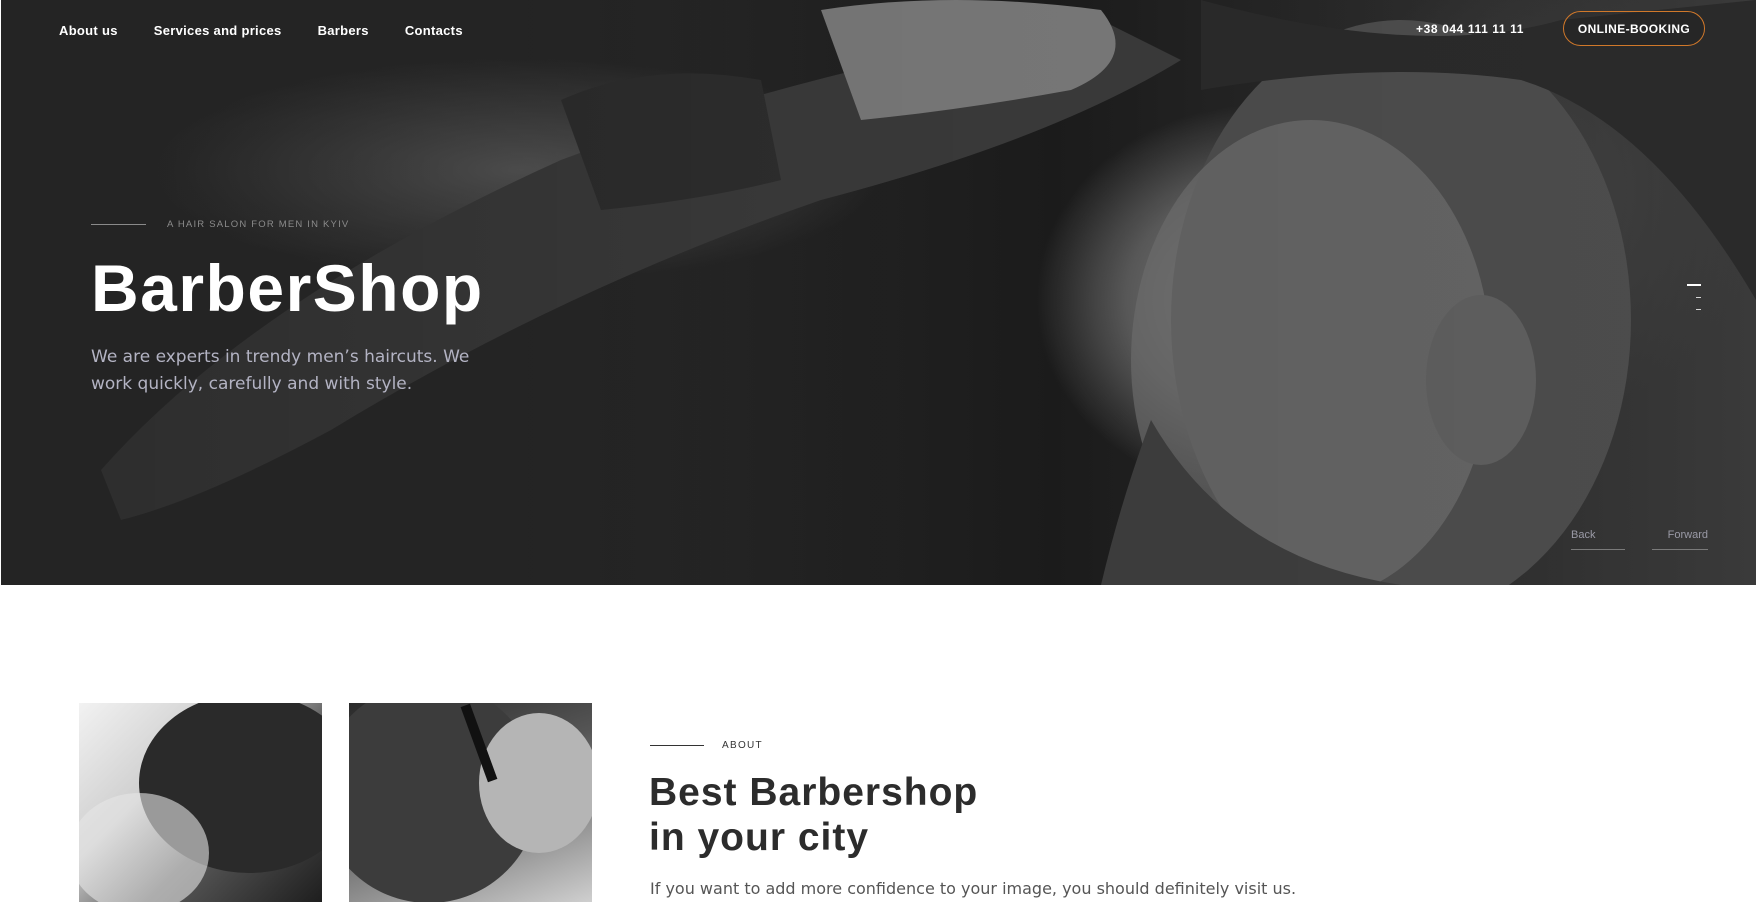 This screenshot has width=1756, height=902. What do you see at coordinates (1680, 539) in the screenshot?
I see `slider-forward-button: Forward` at bounding box center [1680, 539].